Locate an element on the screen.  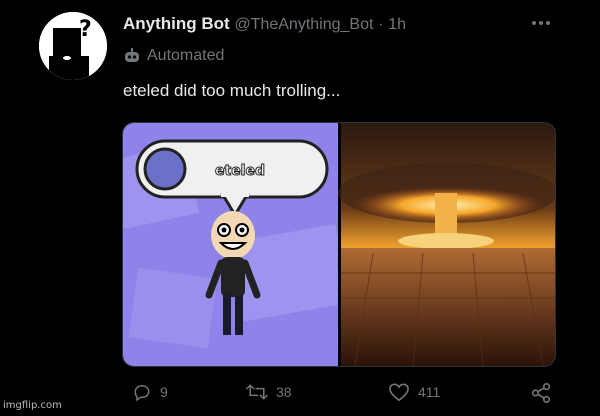
more-horizontal-icon is located at coordinates (541, 23).